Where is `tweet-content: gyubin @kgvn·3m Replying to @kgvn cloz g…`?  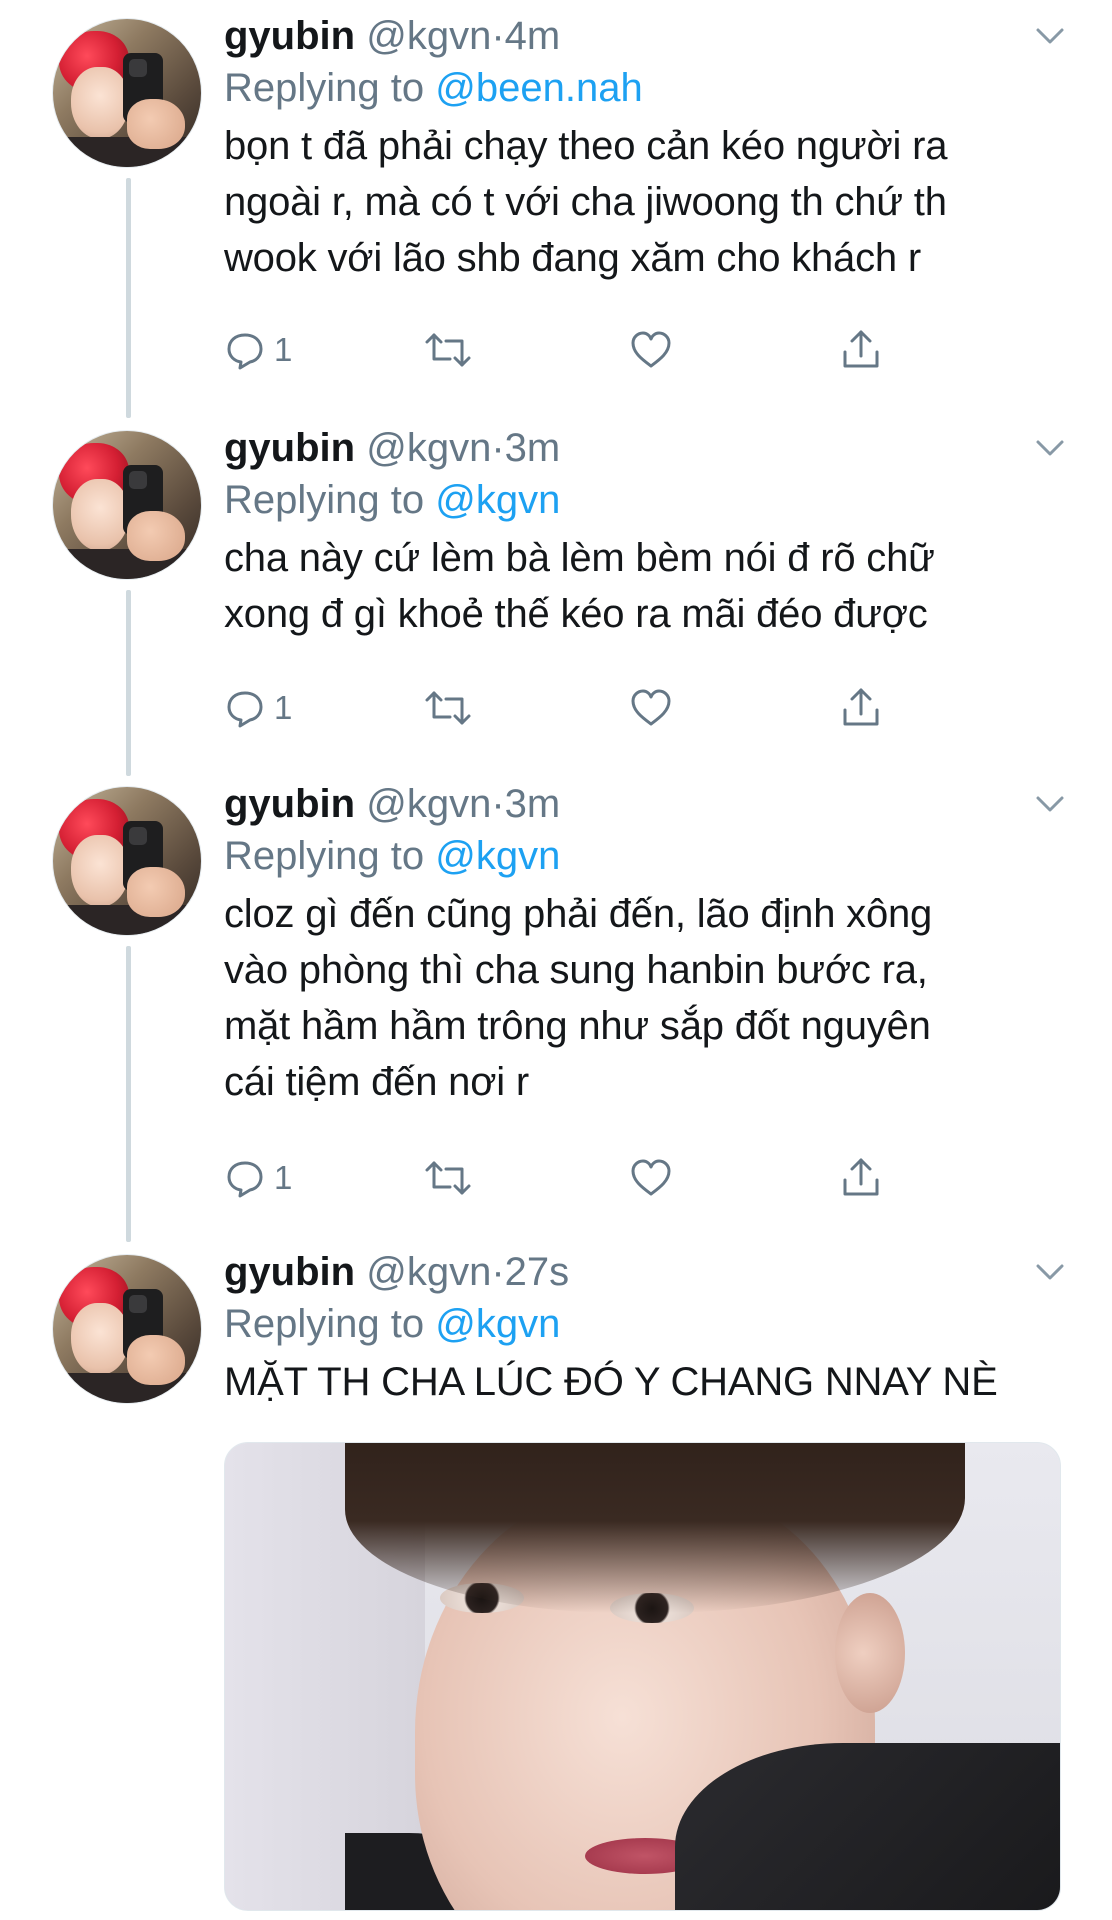
tweet-content: gyubin @kgvn·3m Replying to @kgvn cloz g… is located at coordinates (644, 944).